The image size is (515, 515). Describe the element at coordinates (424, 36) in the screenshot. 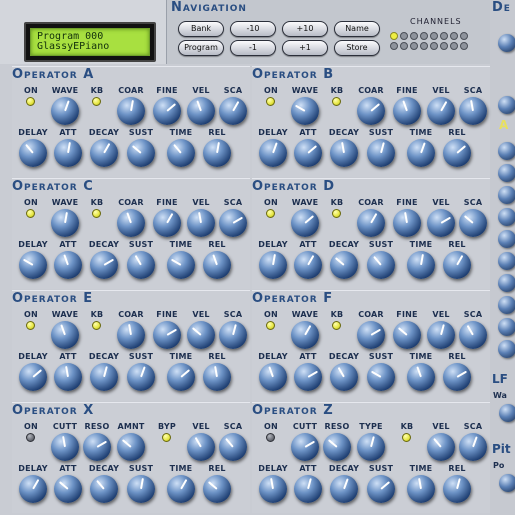

I see `channel-4-dot` at that location.